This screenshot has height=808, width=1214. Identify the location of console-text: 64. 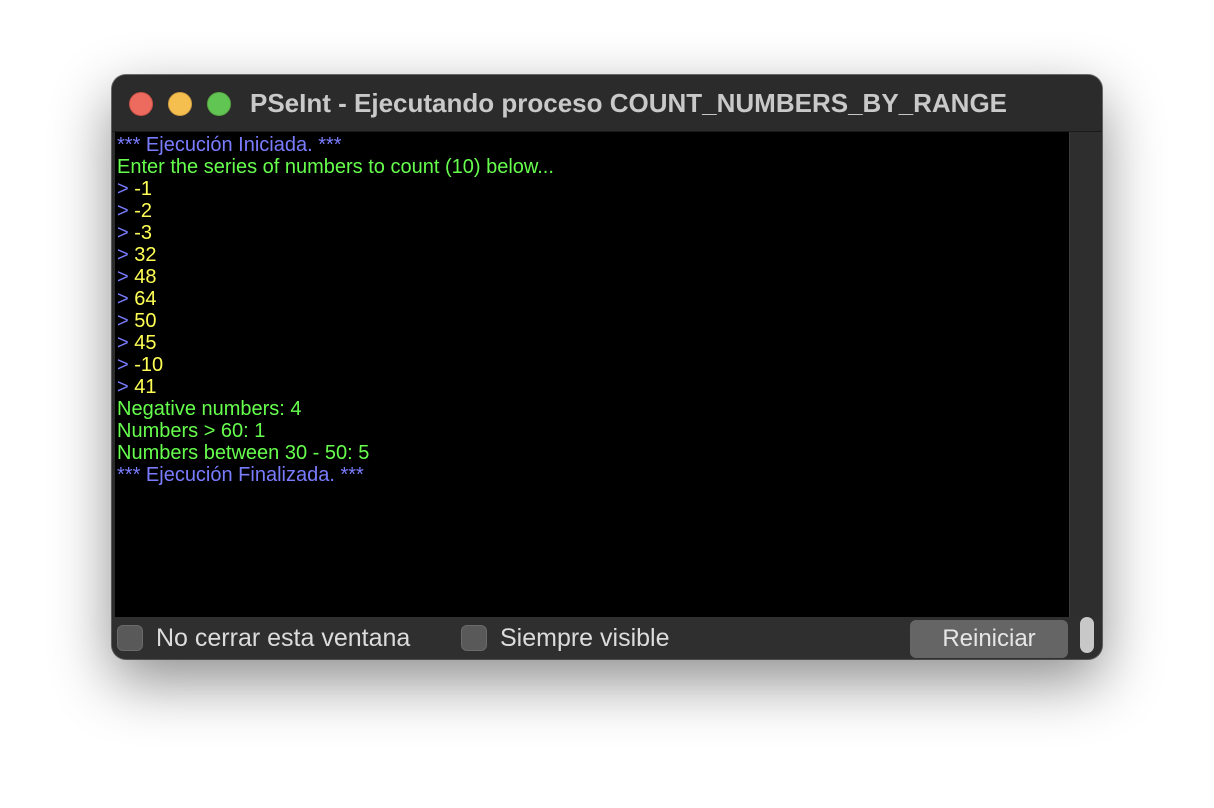
(145, 299).